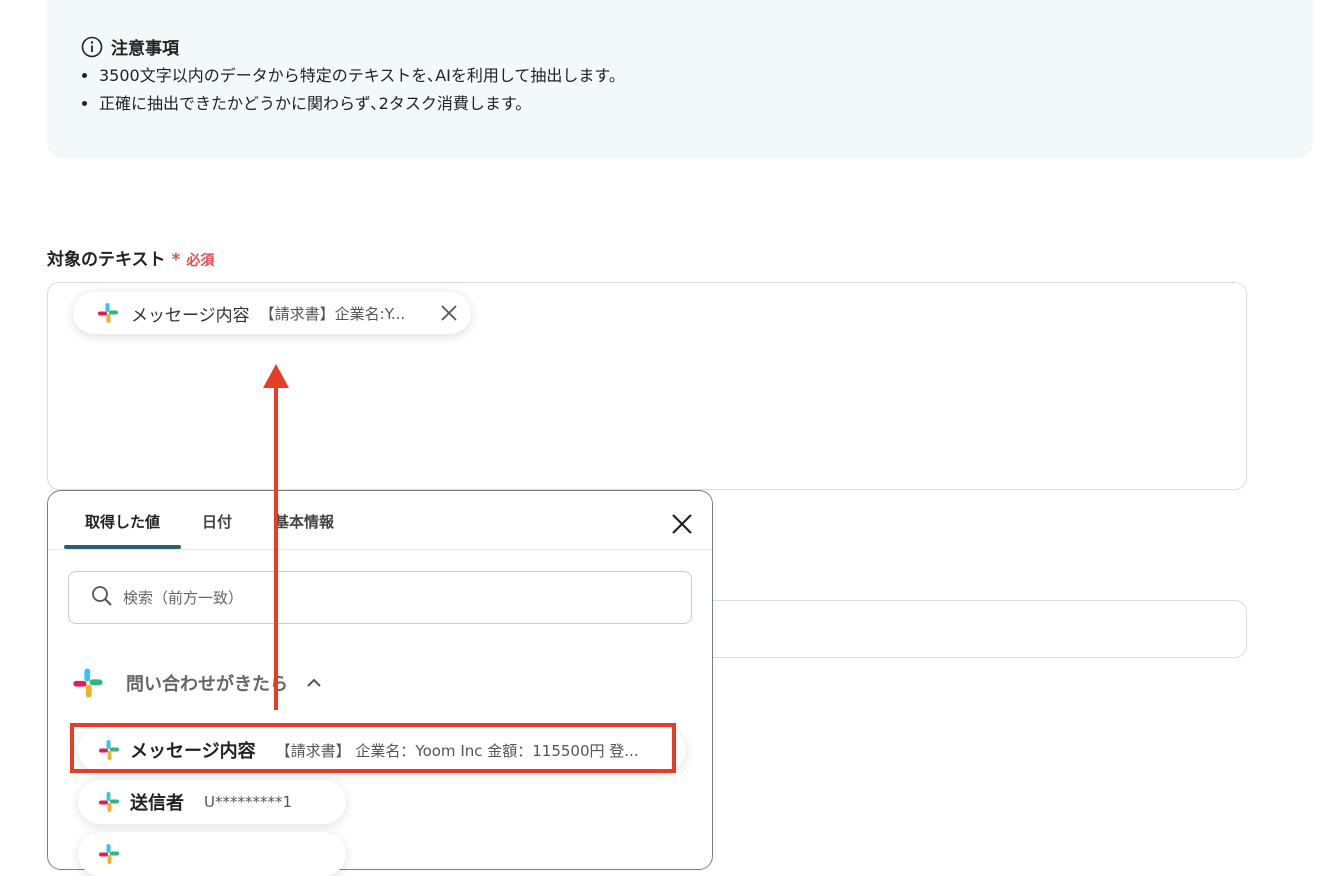  I want to click on list-item-partial, so click(212, 854).